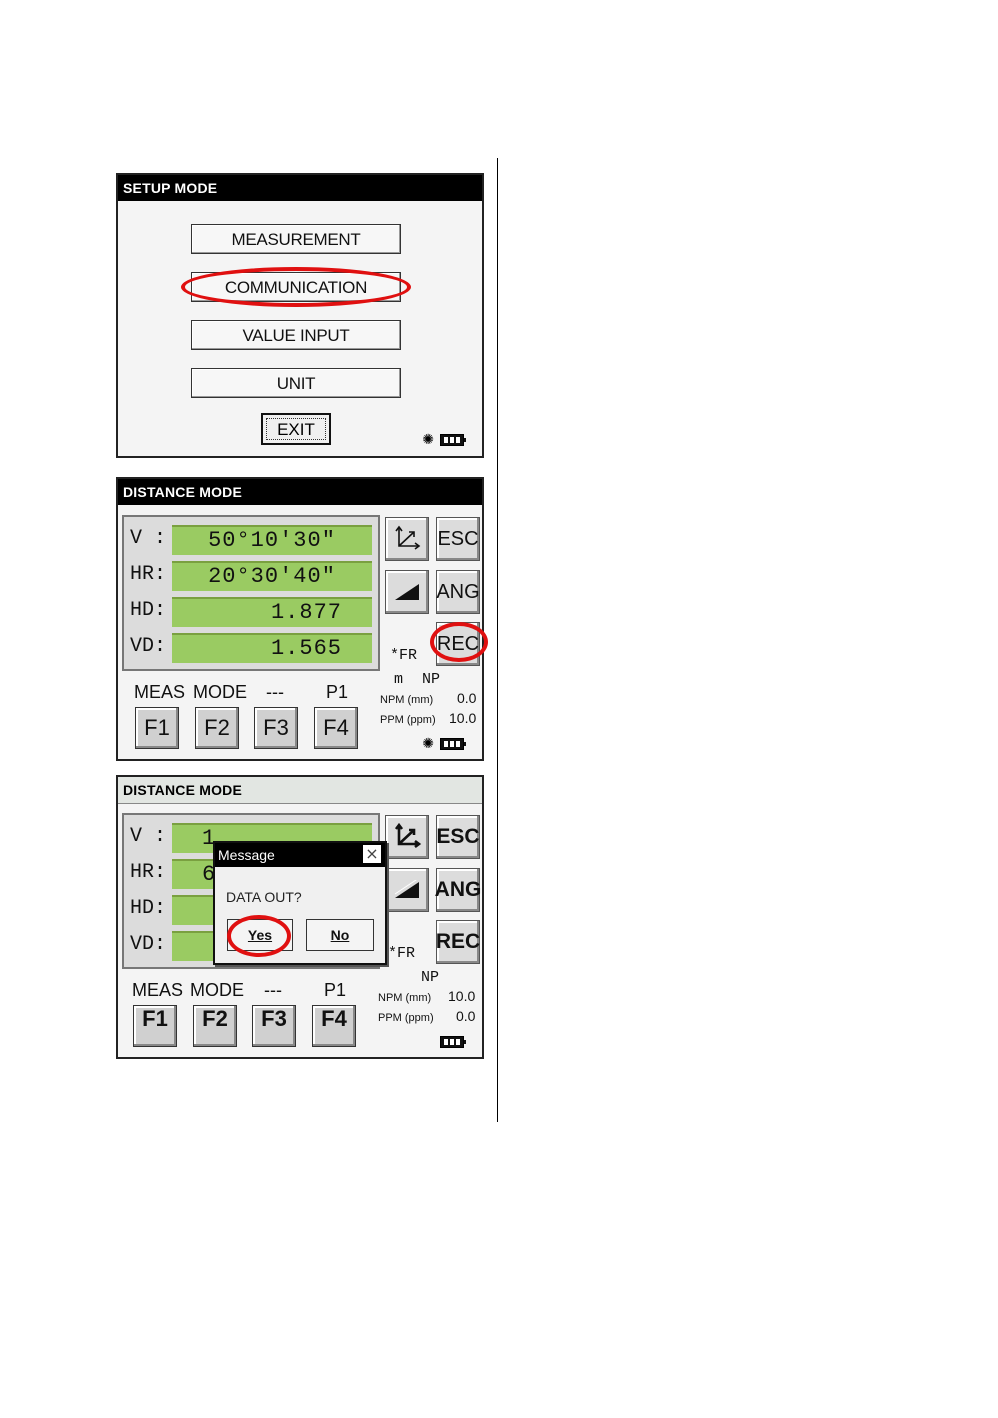  Describe the element at coordinates (340, 935) in the screenshot. I see `no-button: No` at that location.